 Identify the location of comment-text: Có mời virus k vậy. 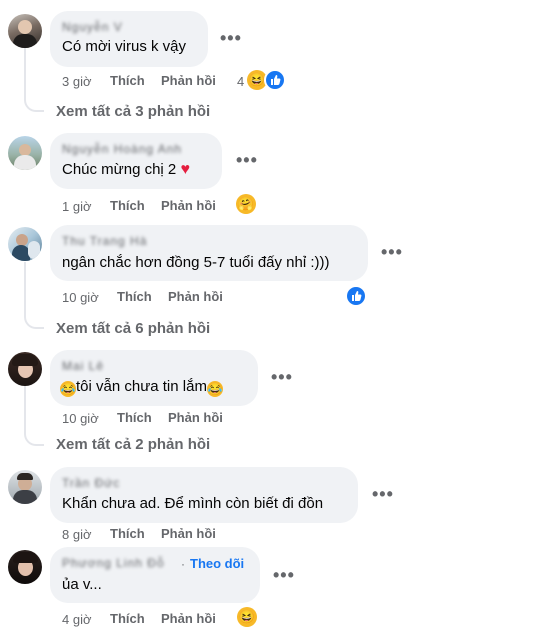
(124, 46).